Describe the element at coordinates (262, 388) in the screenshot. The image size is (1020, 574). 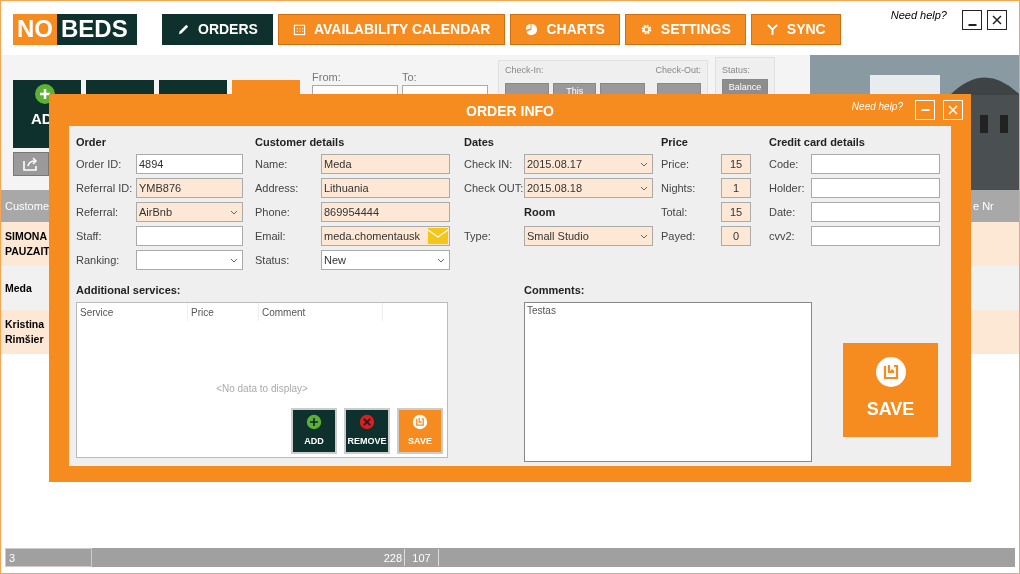
I see `empty-message: <No data to display>` at that location.